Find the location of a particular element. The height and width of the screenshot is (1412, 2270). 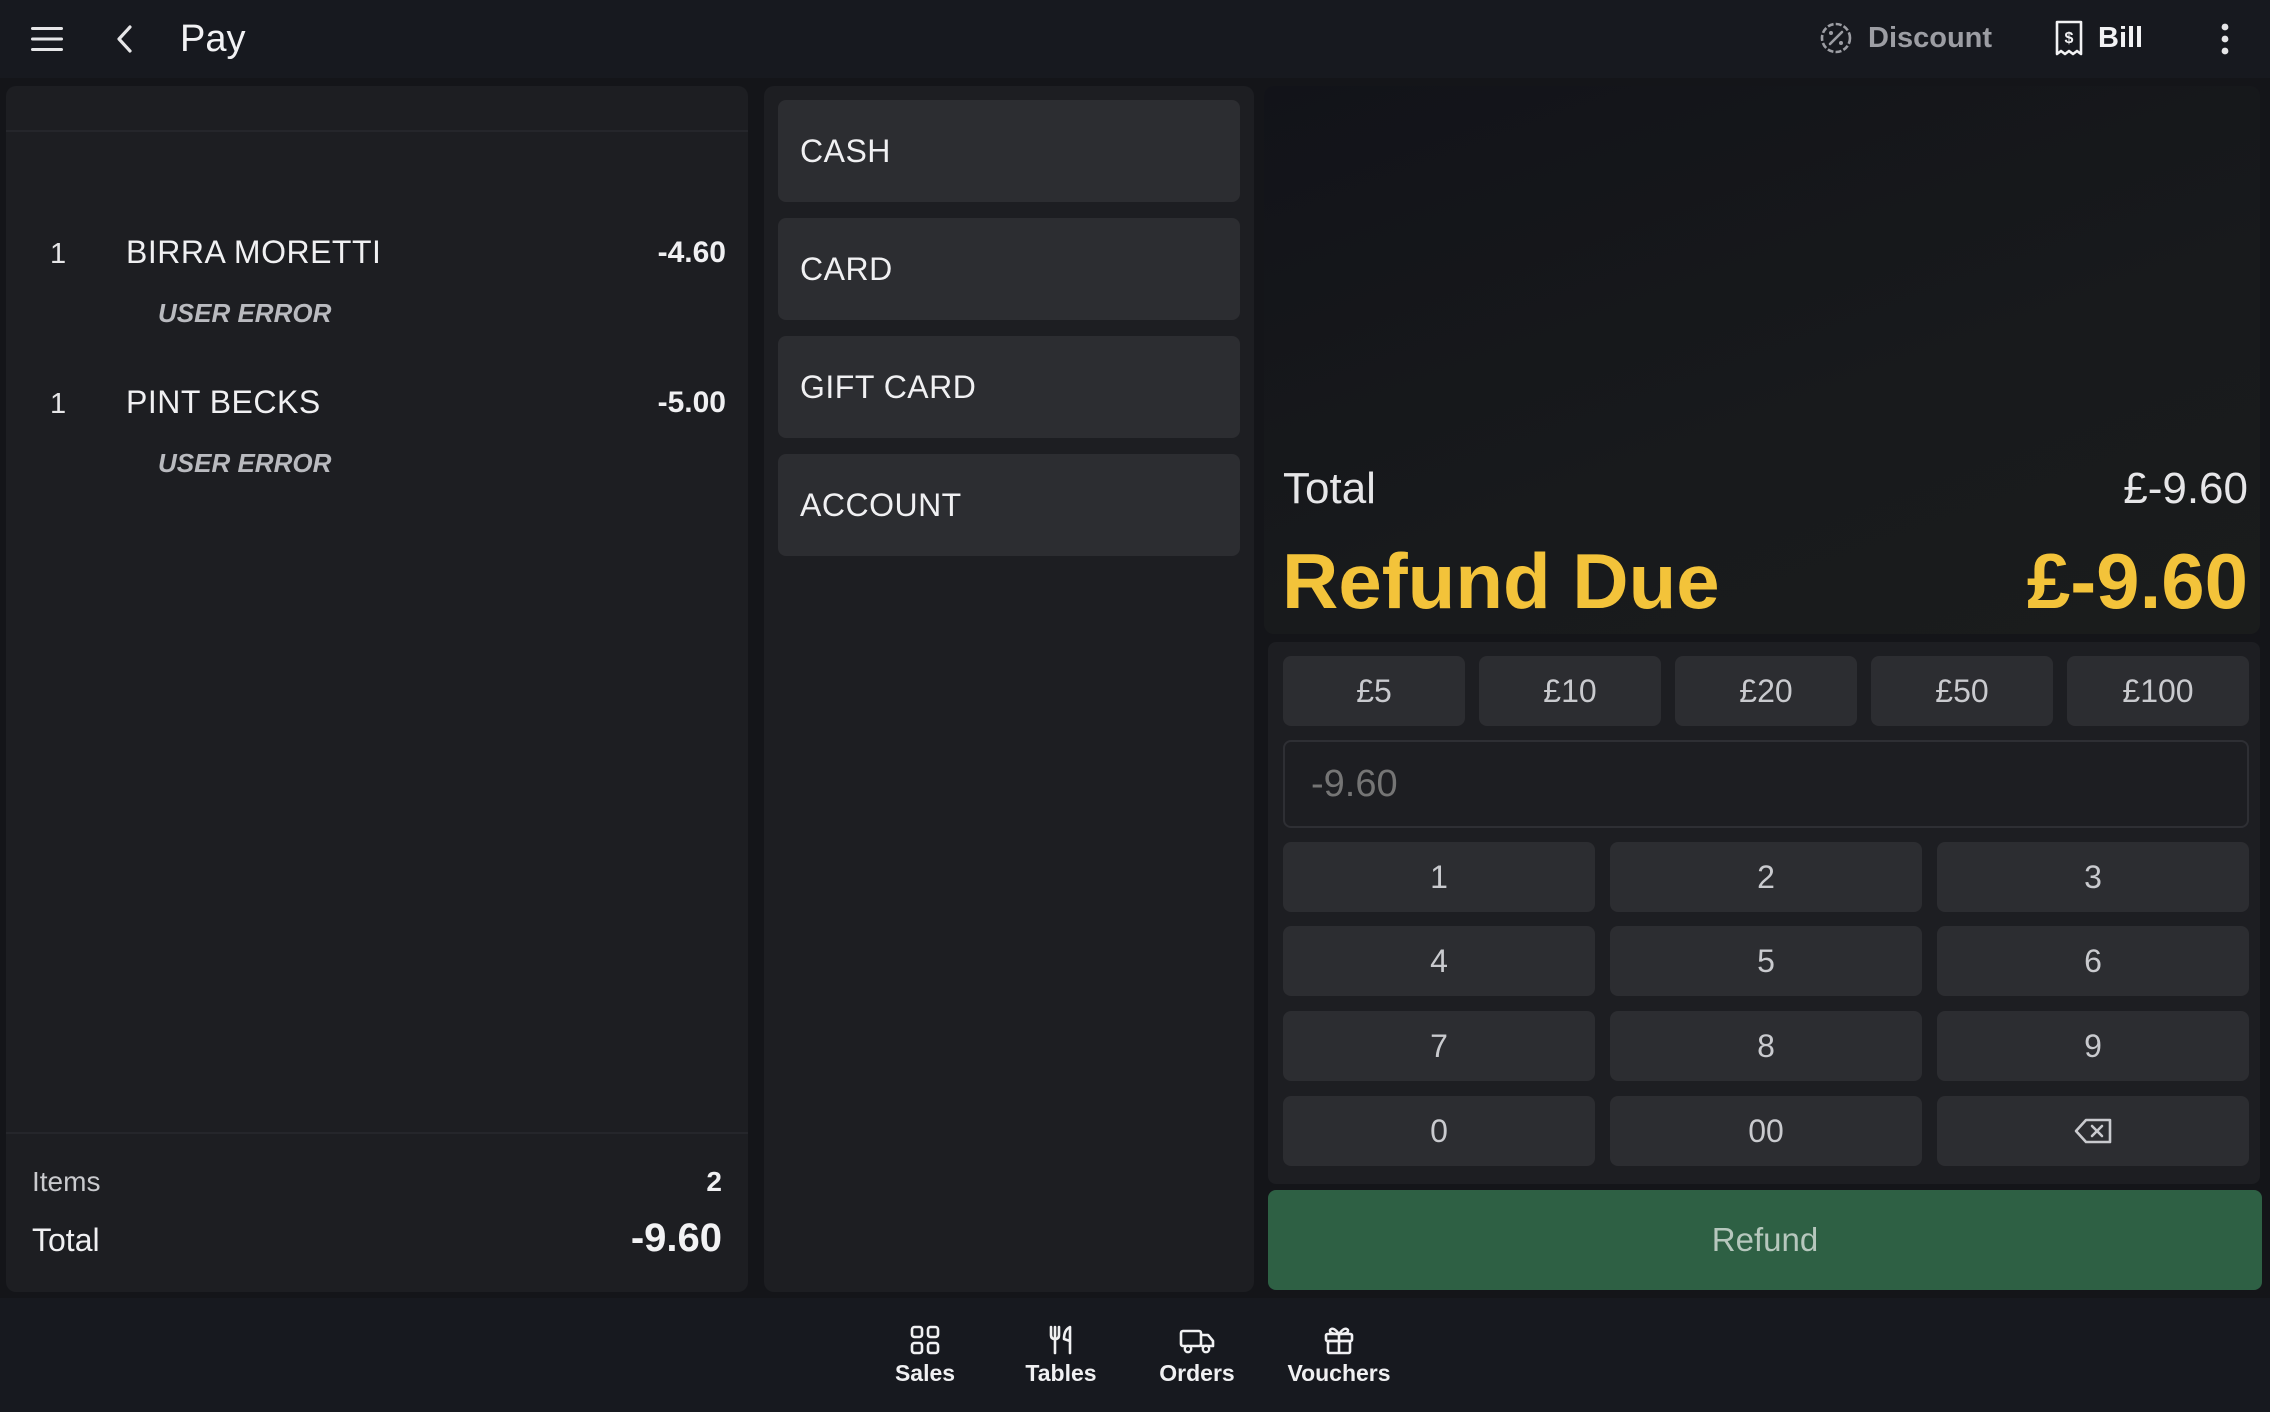

amount-input is located at coordinates (1766, 784).